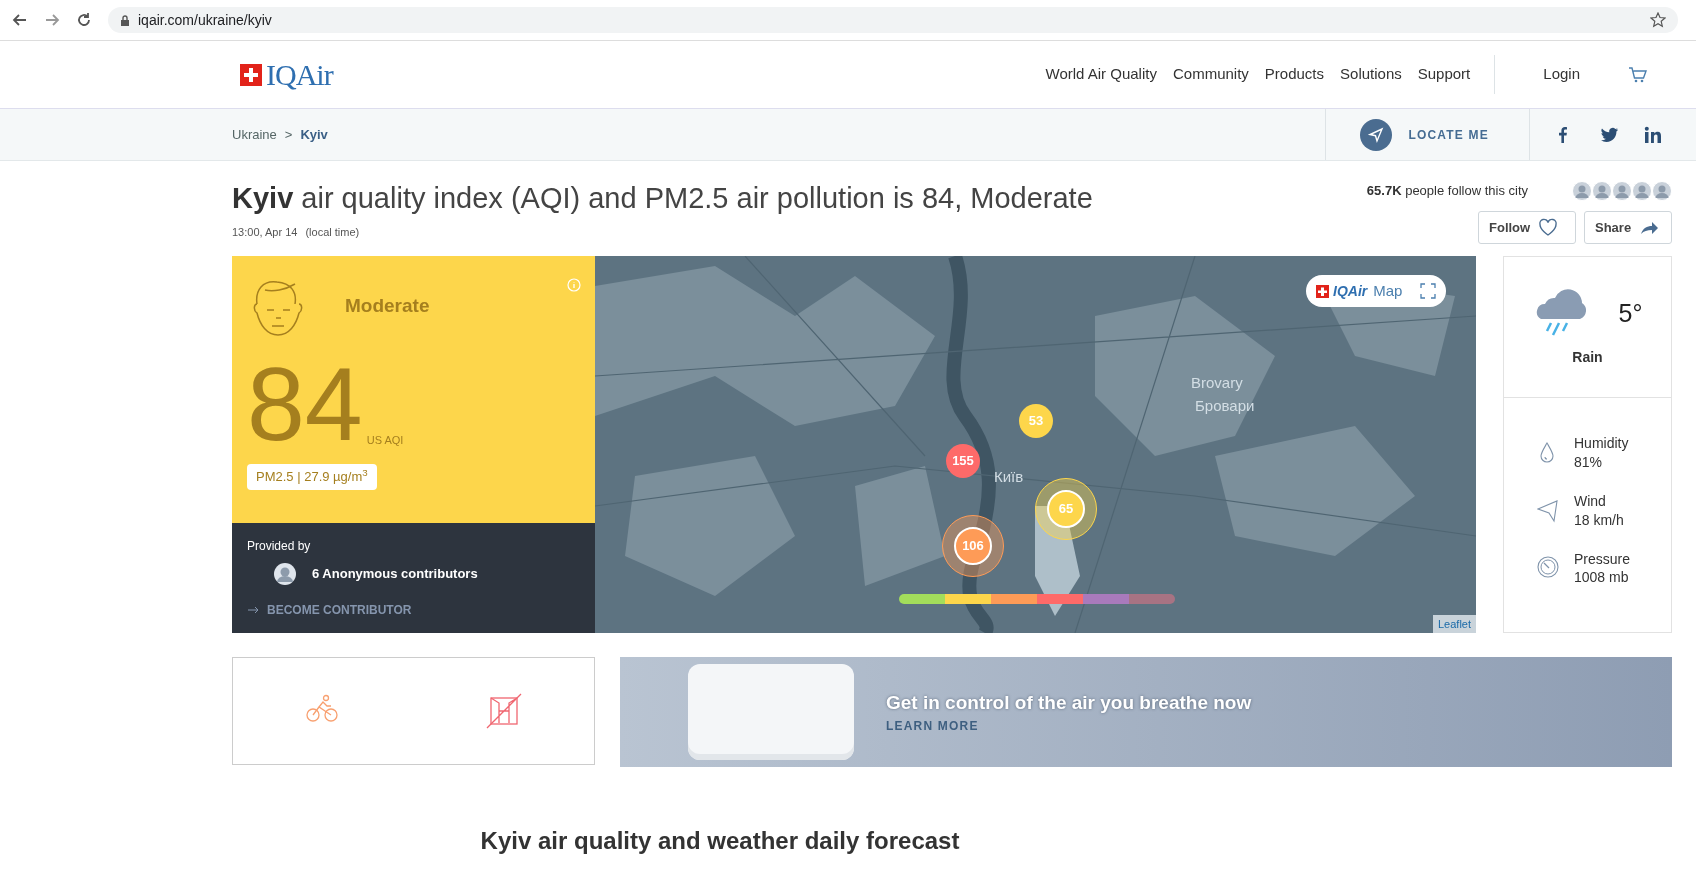 The width and height of the screenshot is (1696, 878). I want to click on nav-link: Support, so click(1444, 74).